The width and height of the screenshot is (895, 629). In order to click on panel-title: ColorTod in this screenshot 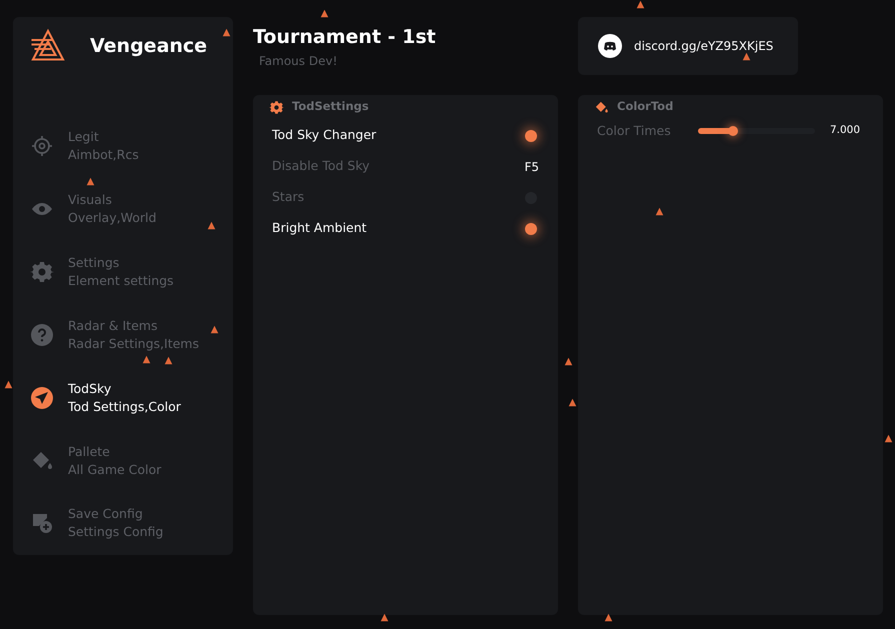, I will do `click(645, 107)`.